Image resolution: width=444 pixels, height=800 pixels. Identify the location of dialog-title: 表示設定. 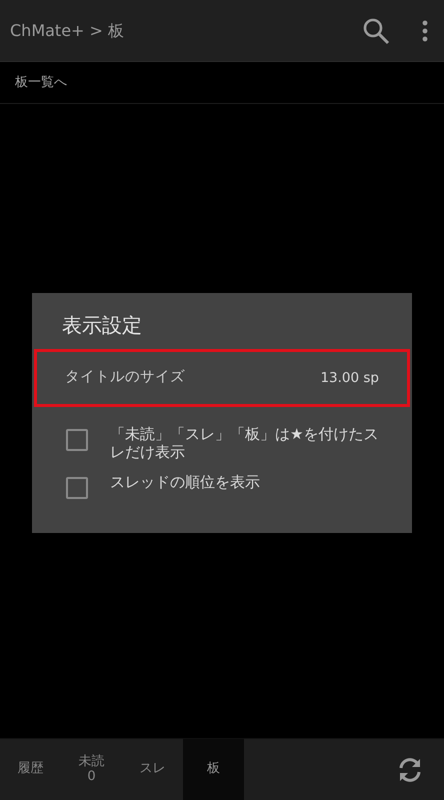
(102, 326).